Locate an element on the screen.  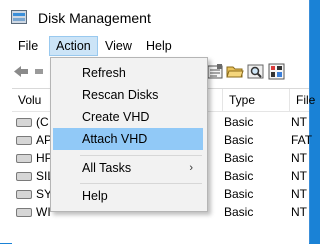
menu-item-label: Attach VHD is located at coordinates (115, 139).